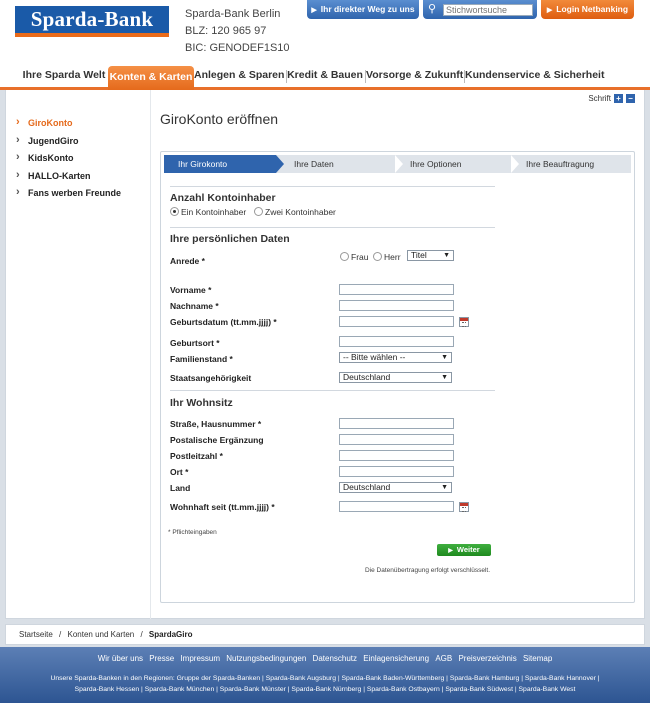 The height and width of the screenshot is (703, 650). Describe the element at coordinates (200, 658) in the screenshot. I see `footer-link-impressum: Impressum` at that location.